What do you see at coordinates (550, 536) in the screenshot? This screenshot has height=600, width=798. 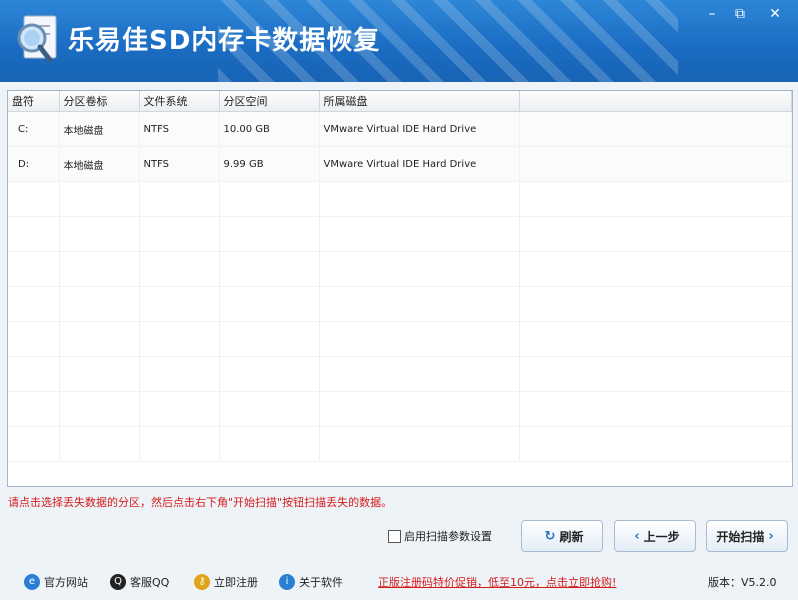 I see `refresh-icon: ↻` at bounding box center [550, 536].